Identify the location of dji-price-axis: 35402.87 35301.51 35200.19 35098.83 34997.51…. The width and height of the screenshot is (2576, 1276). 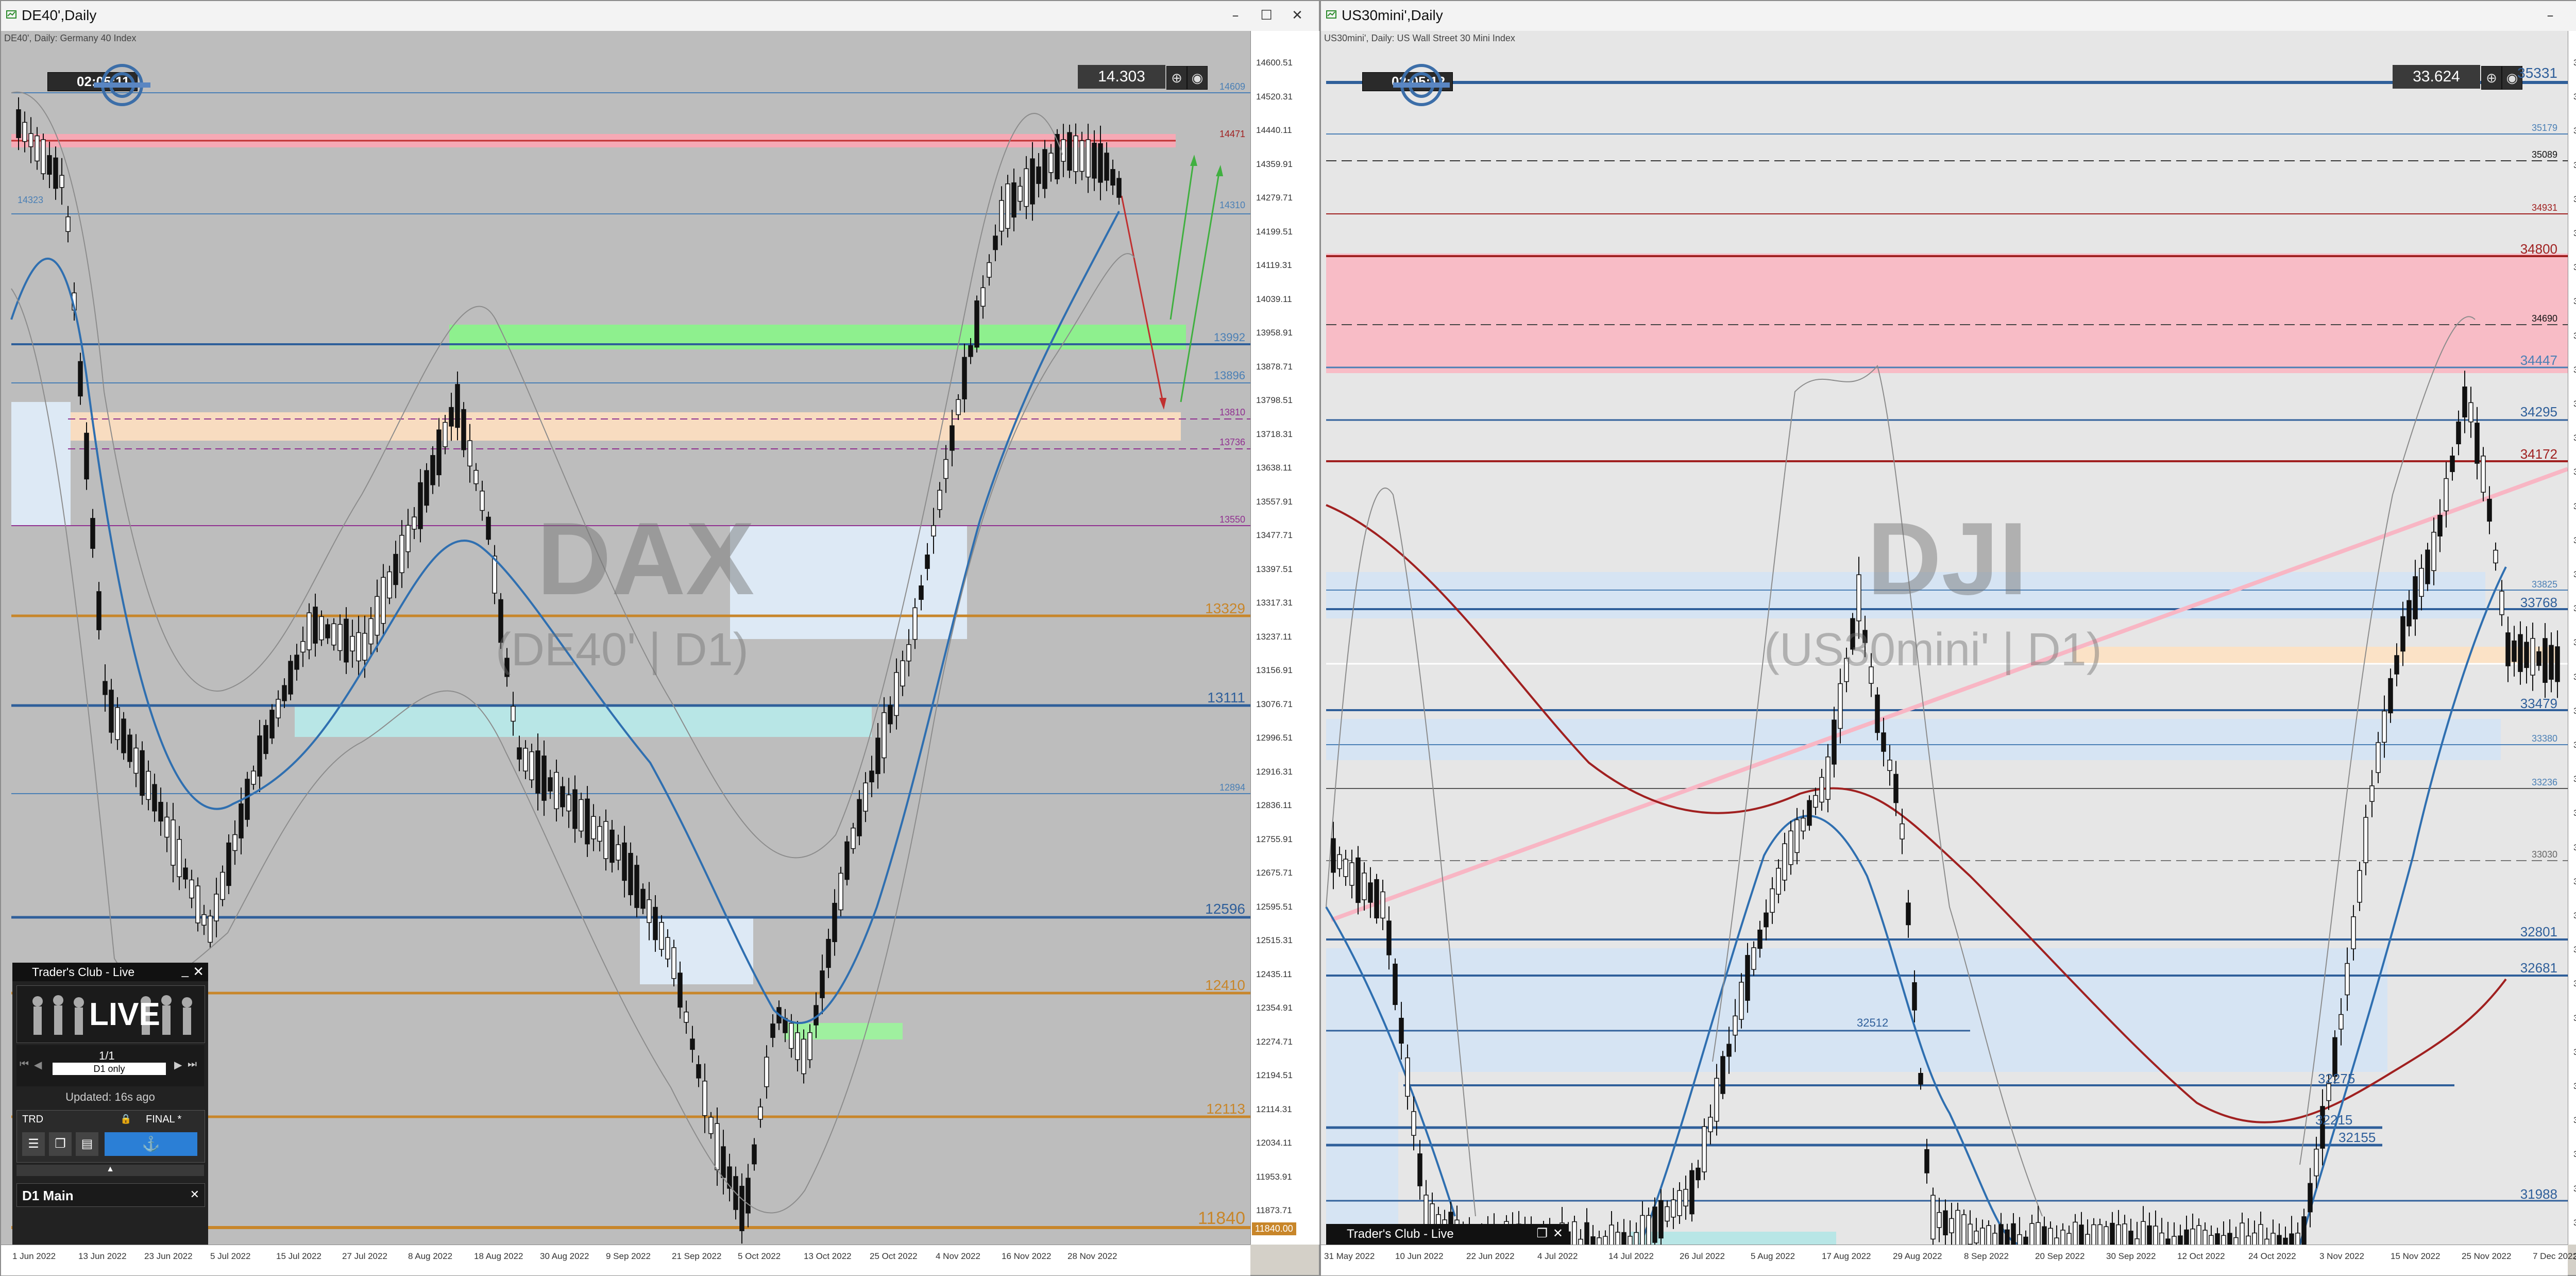
(2572, 647).